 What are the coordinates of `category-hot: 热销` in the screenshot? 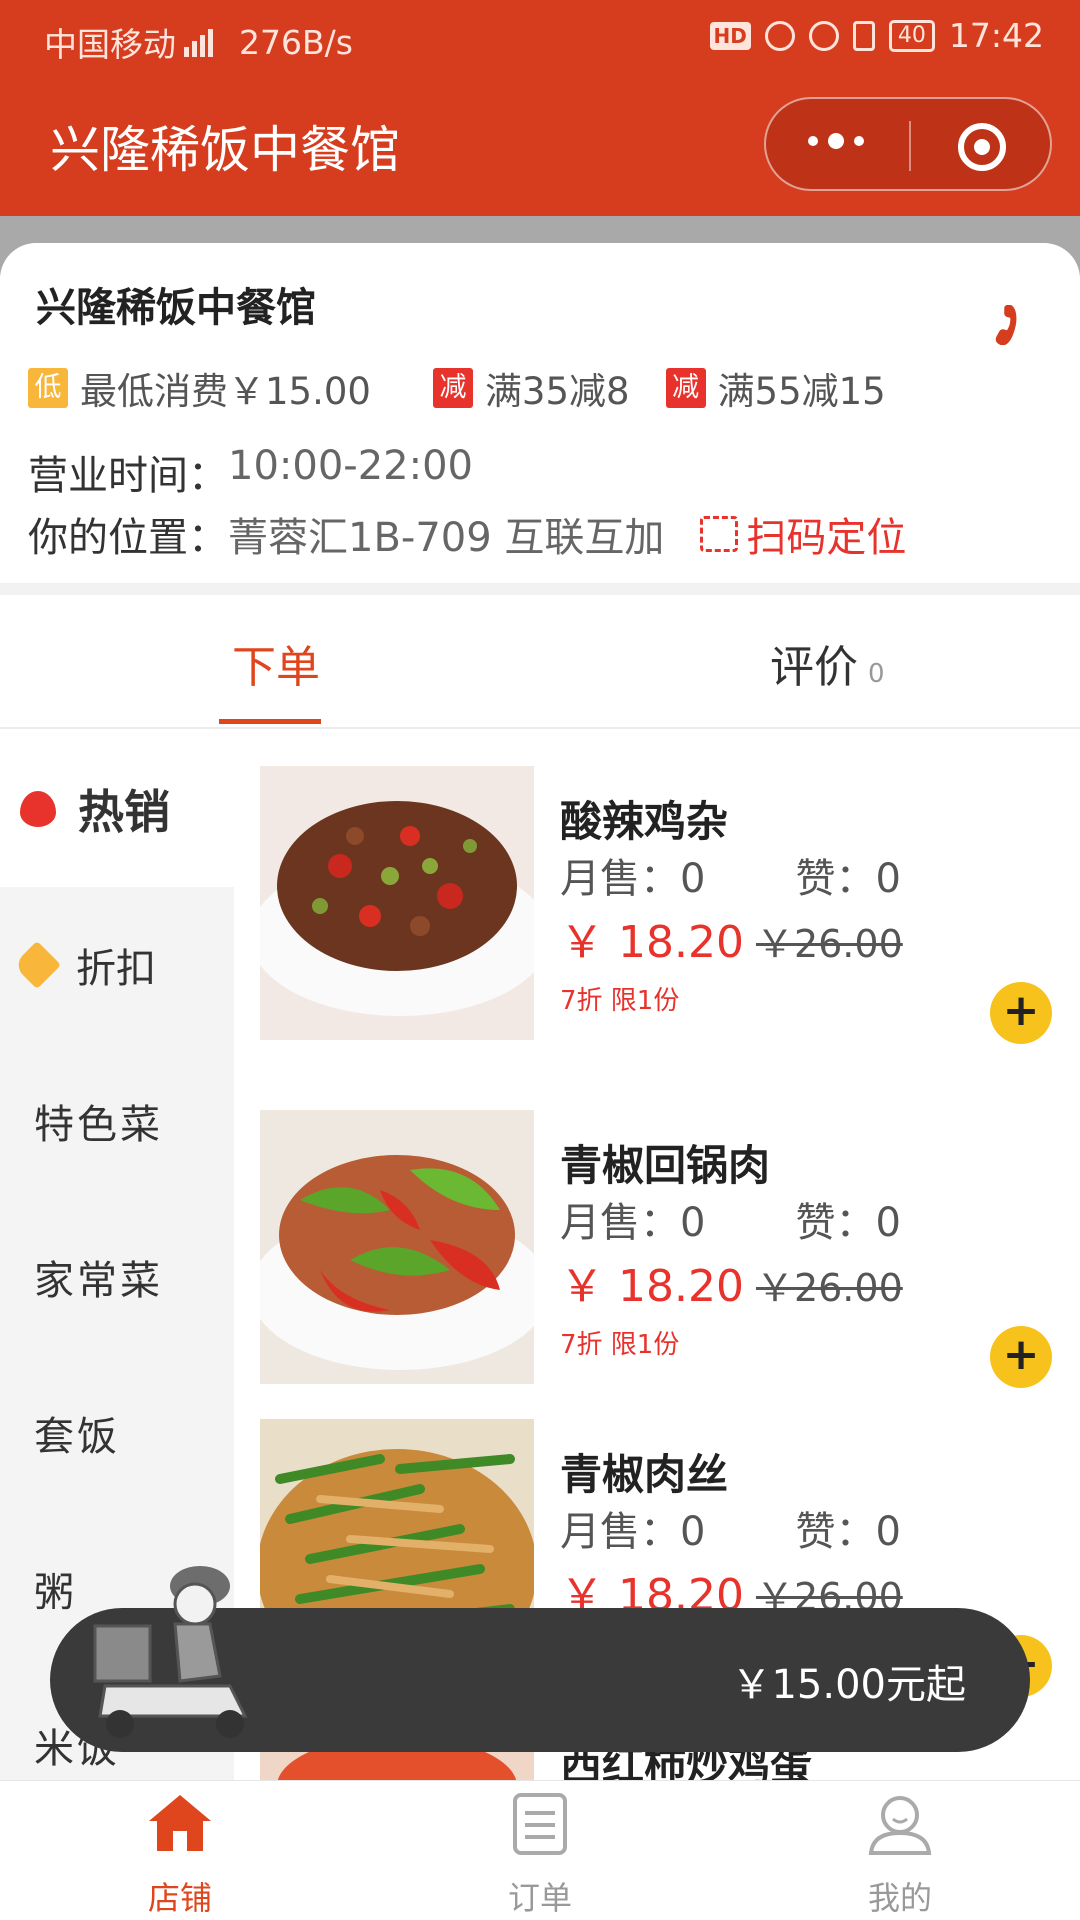 It's located at (117, 809).